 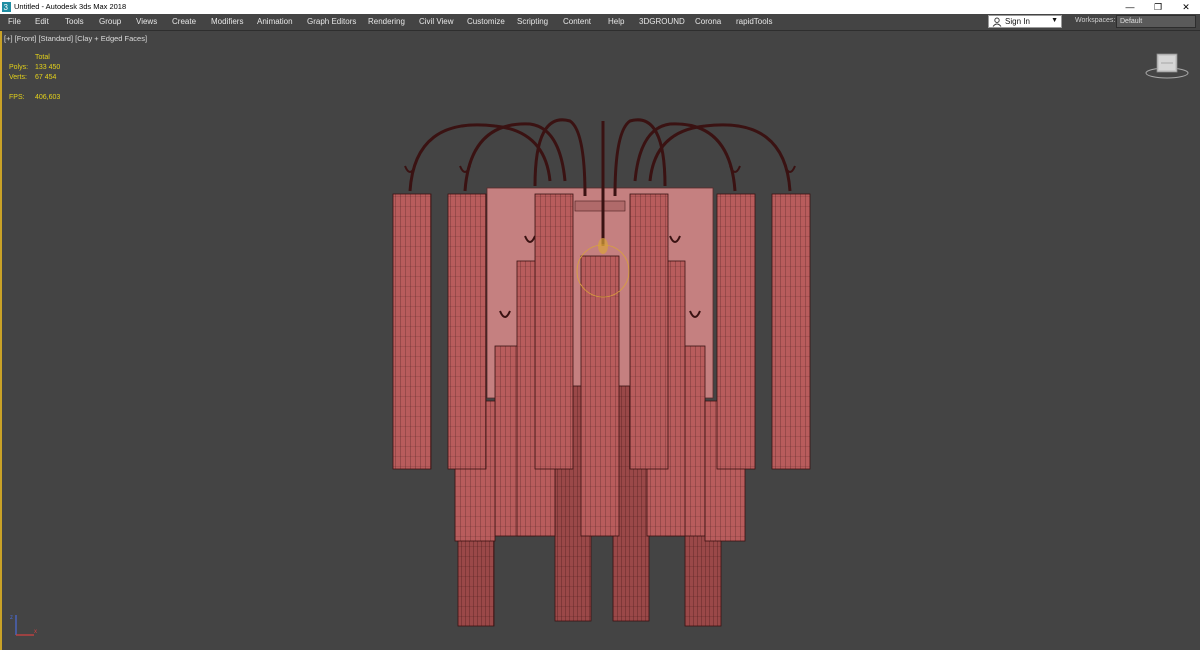 What do you see at coordinates (11, 618) in the screenshot?
I see `svg-text: z` at bounding box center [11, 618].